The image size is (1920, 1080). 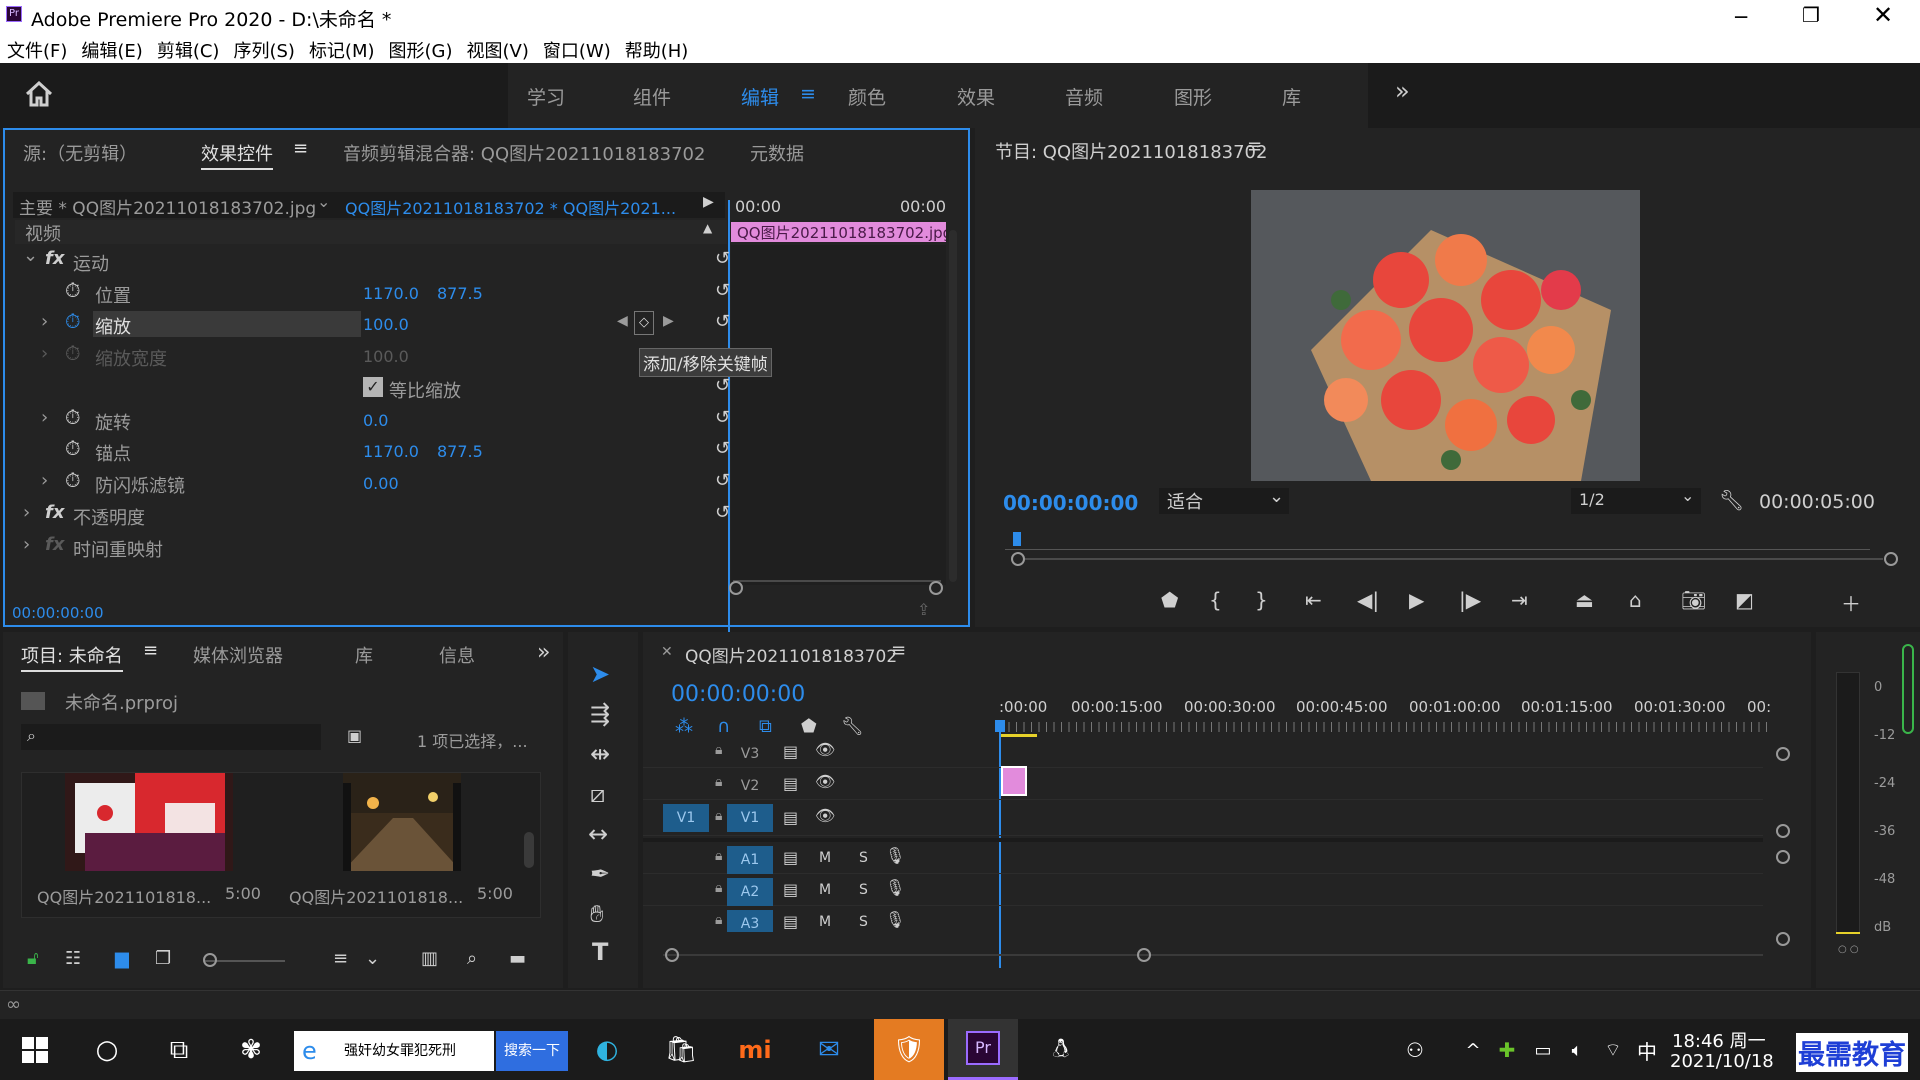 I want to click on list-view-icon: ☷, so click(x=73, y=958).